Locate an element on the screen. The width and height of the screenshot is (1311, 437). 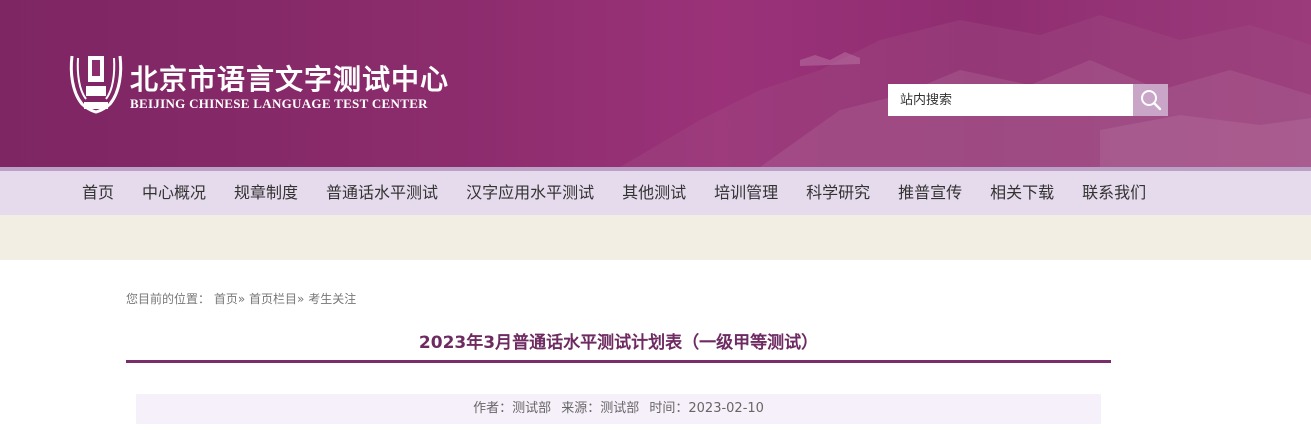
search-input is located at coordinates (1010, 100).